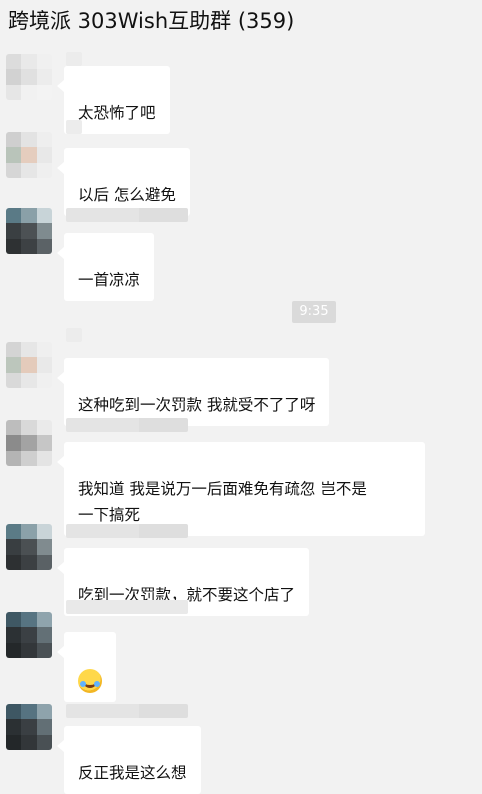 This screenshot has height=794, width=482. What do you see at coordinates (241, 650) in the screenshot?
I see `message-item` at bounding box center [241, 650].